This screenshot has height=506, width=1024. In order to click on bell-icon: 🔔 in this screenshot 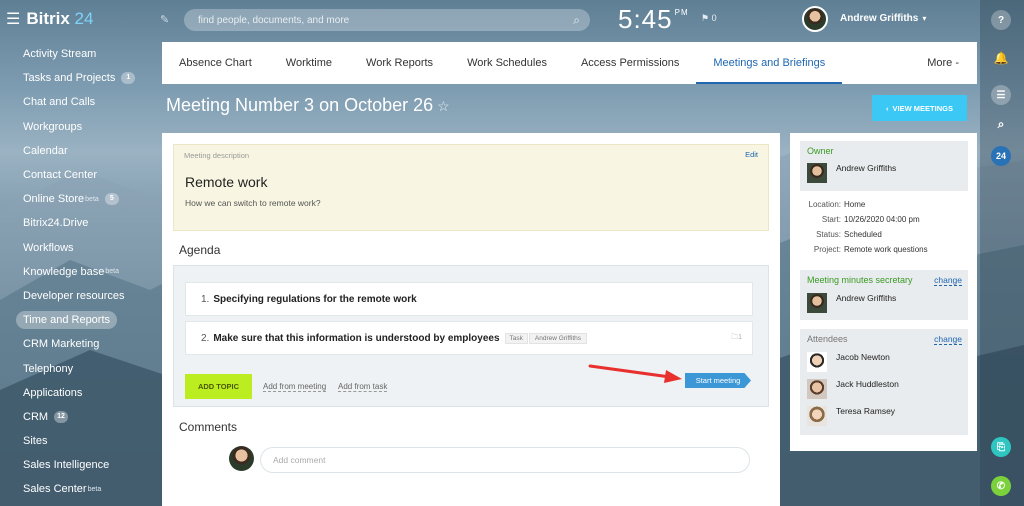, I will do `click(1001, 58)`.